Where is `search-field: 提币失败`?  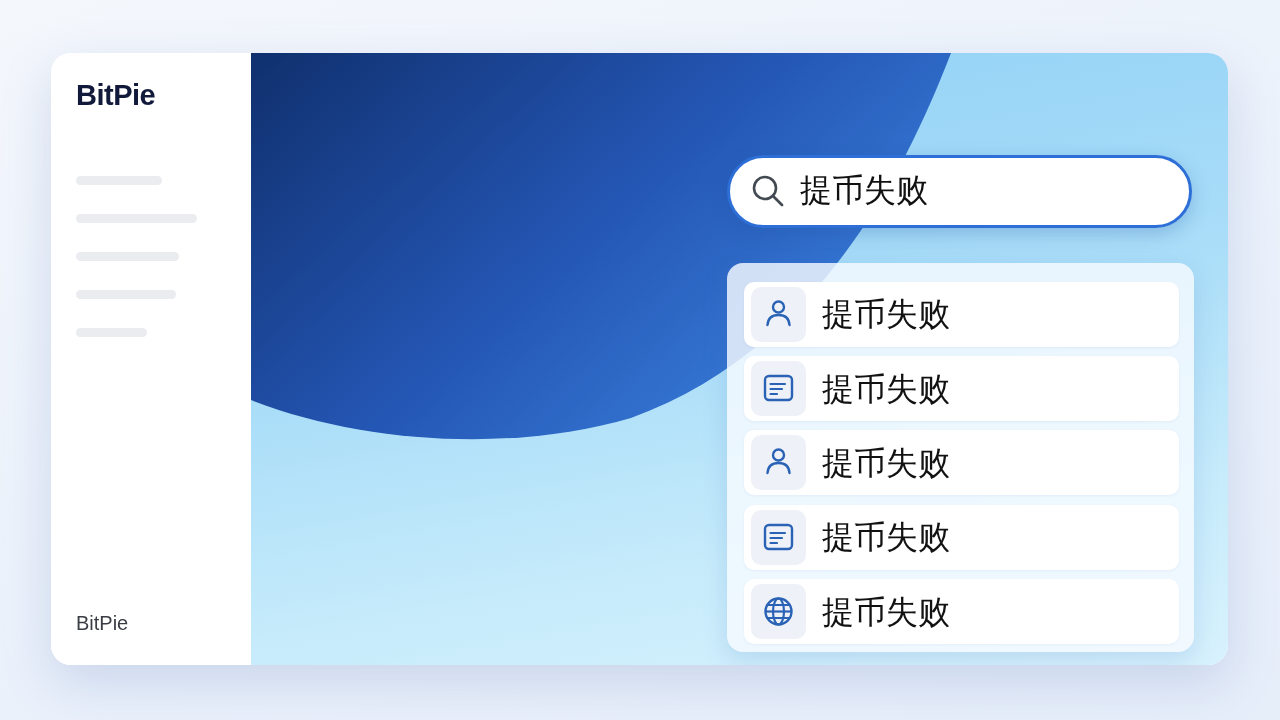
search-field: 提币失败 is located at coordinates (959, 191).